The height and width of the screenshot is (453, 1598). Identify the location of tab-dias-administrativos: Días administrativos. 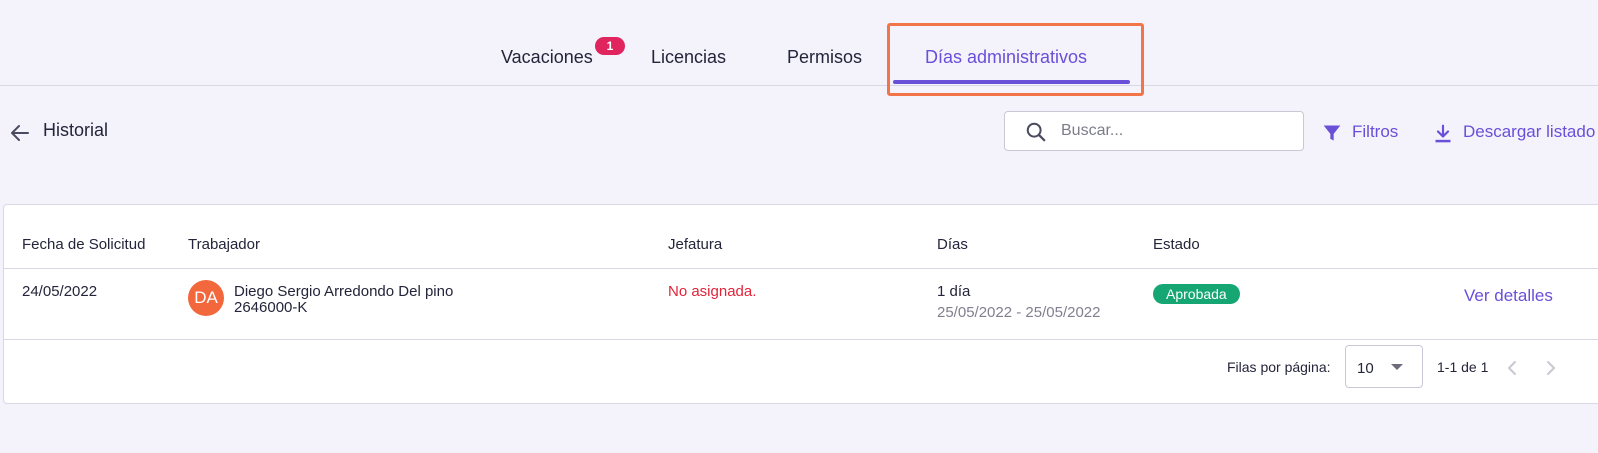
(1006, 57).